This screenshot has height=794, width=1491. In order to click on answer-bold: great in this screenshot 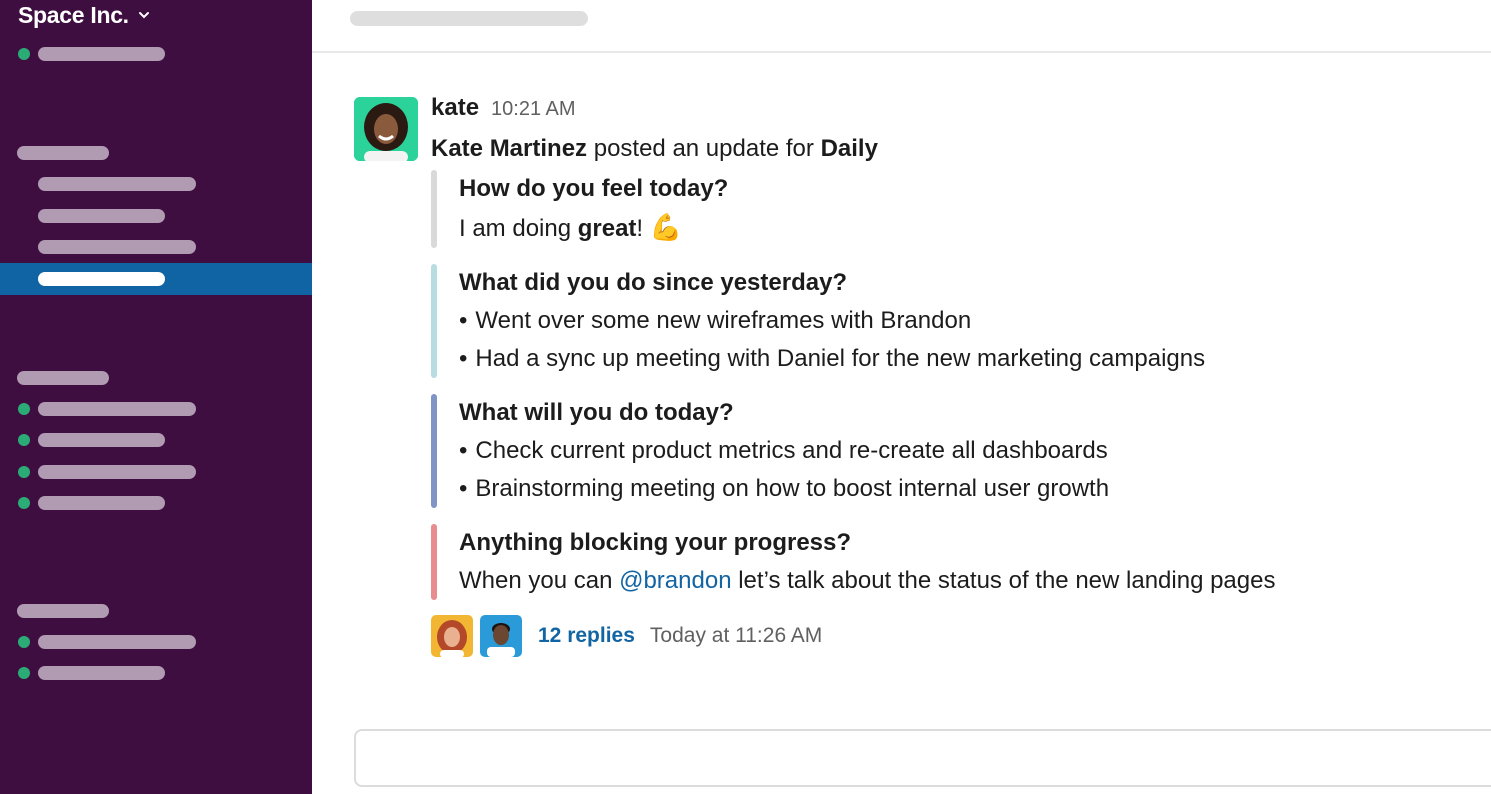, I will do `click(607, 228)`.